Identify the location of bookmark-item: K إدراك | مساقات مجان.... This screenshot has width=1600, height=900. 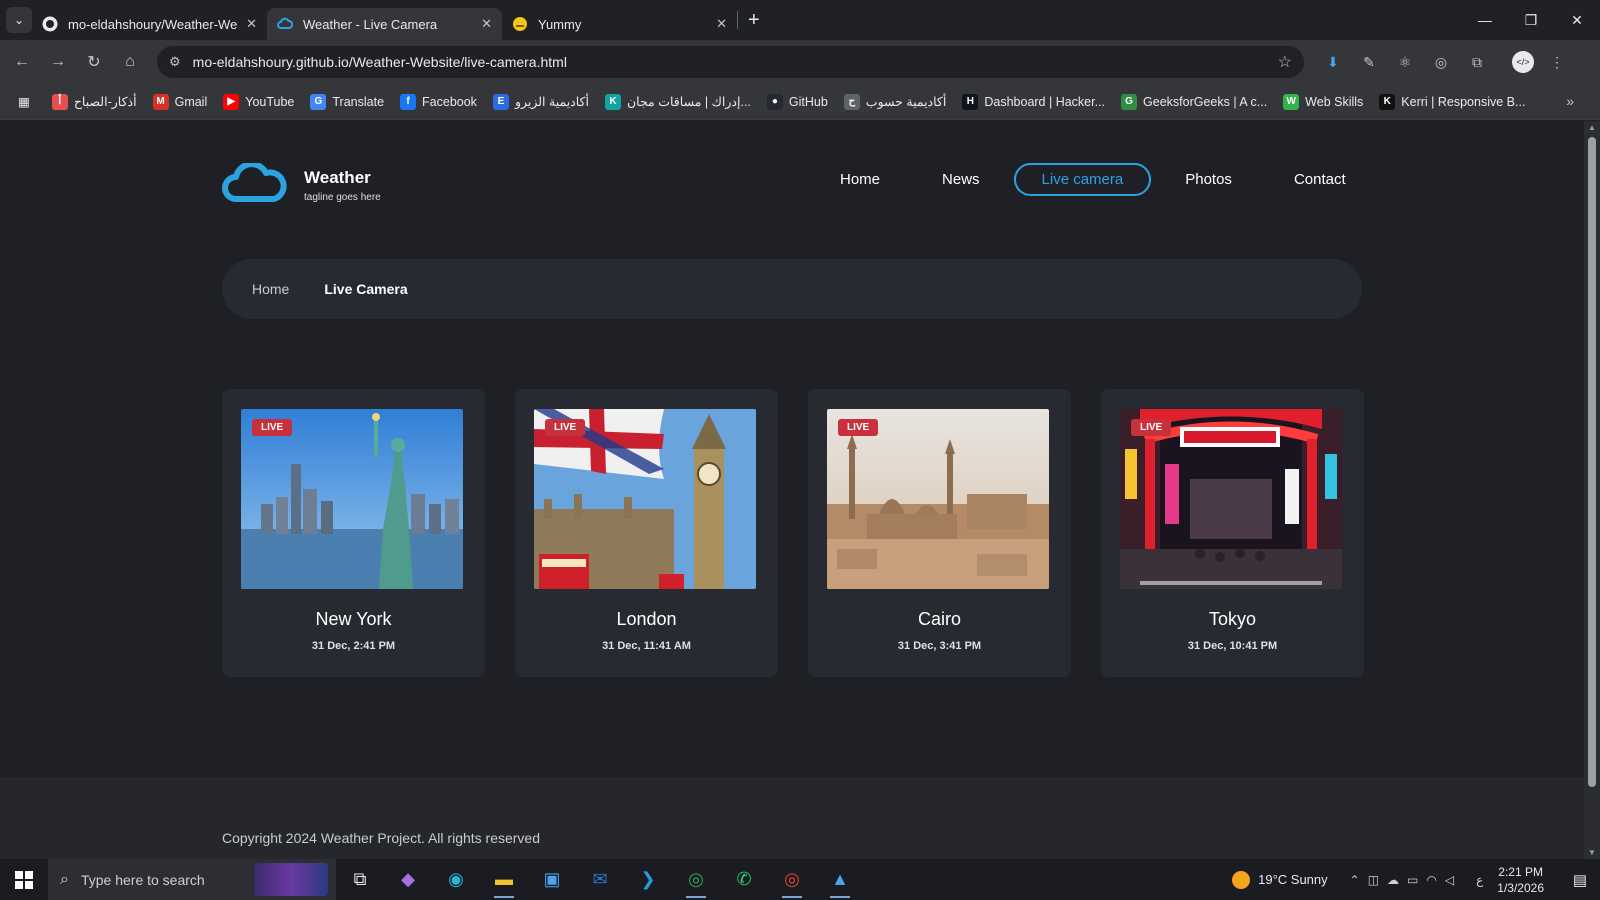
(678, 102).